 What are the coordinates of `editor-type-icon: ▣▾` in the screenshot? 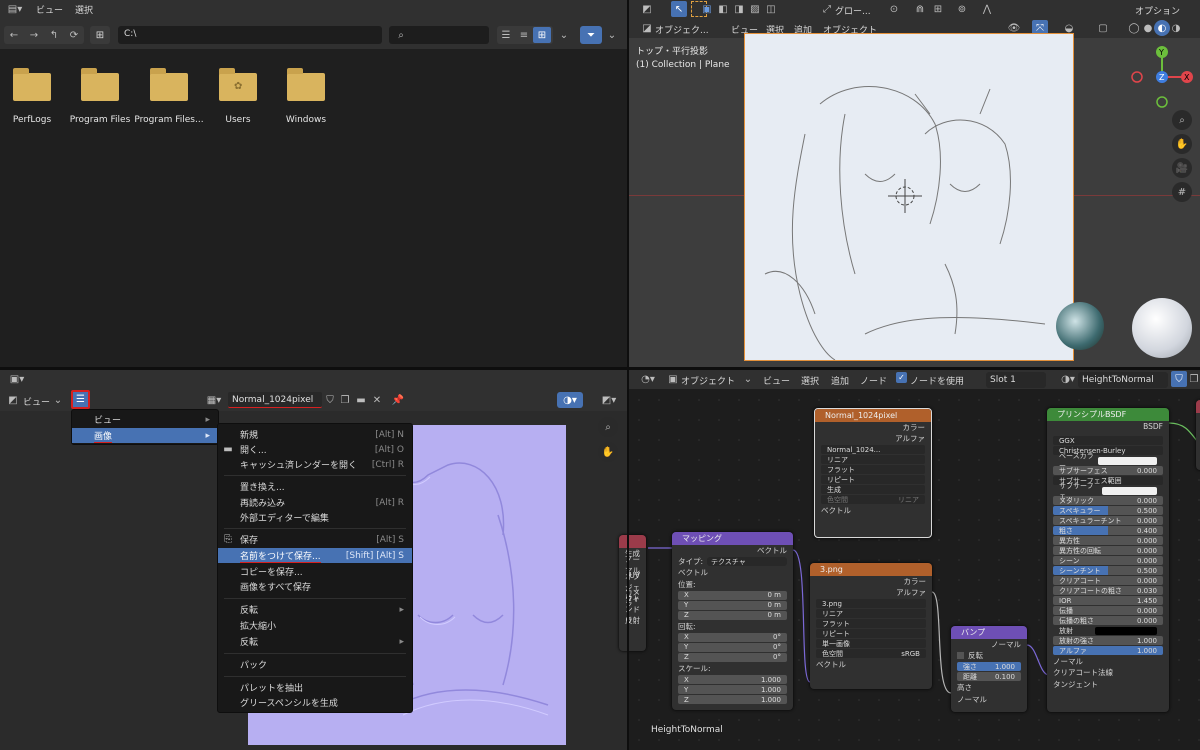 It's located at (17, 379).